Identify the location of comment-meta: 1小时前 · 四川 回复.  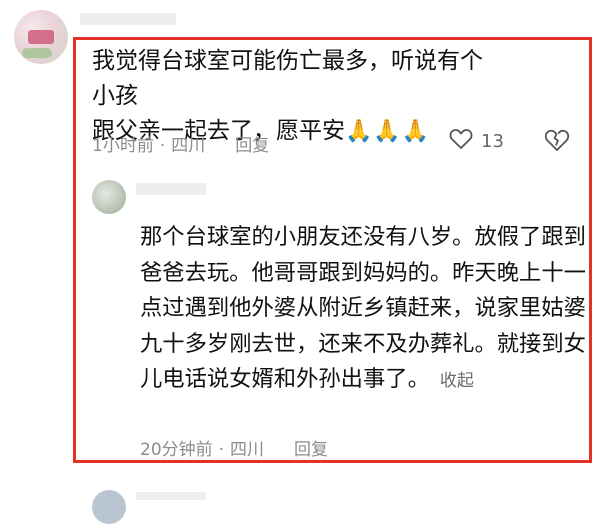
(180, 143).